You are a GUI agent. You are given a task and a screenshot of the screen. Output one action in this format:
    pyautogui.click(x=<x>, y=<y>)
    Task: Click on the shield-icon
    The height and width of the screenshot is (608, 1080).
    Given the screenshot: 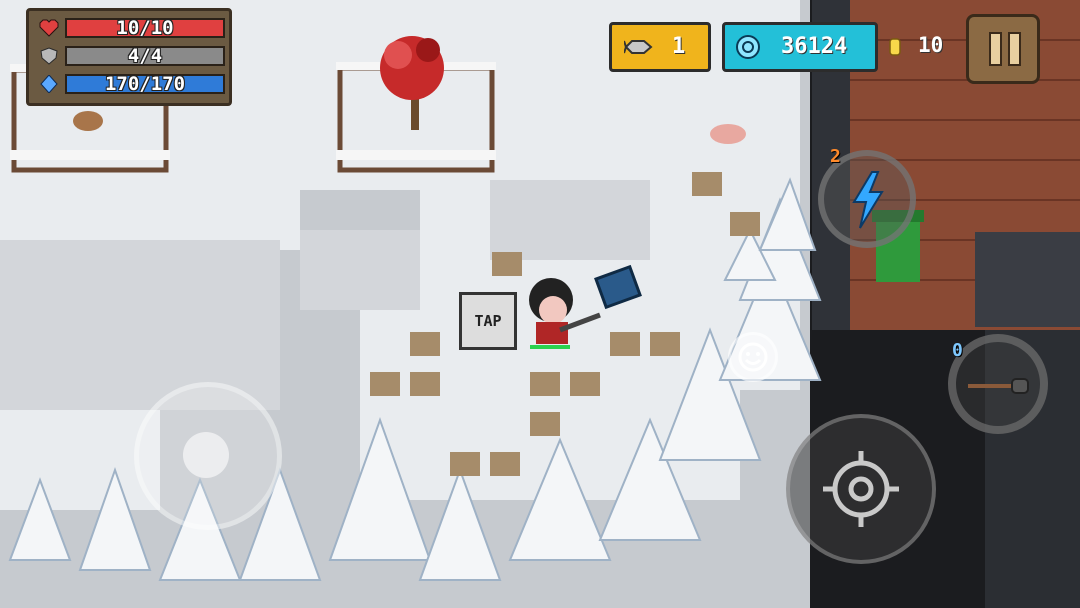 What is the action you would take?
    pyautogui.click(x=49, y=56)
    